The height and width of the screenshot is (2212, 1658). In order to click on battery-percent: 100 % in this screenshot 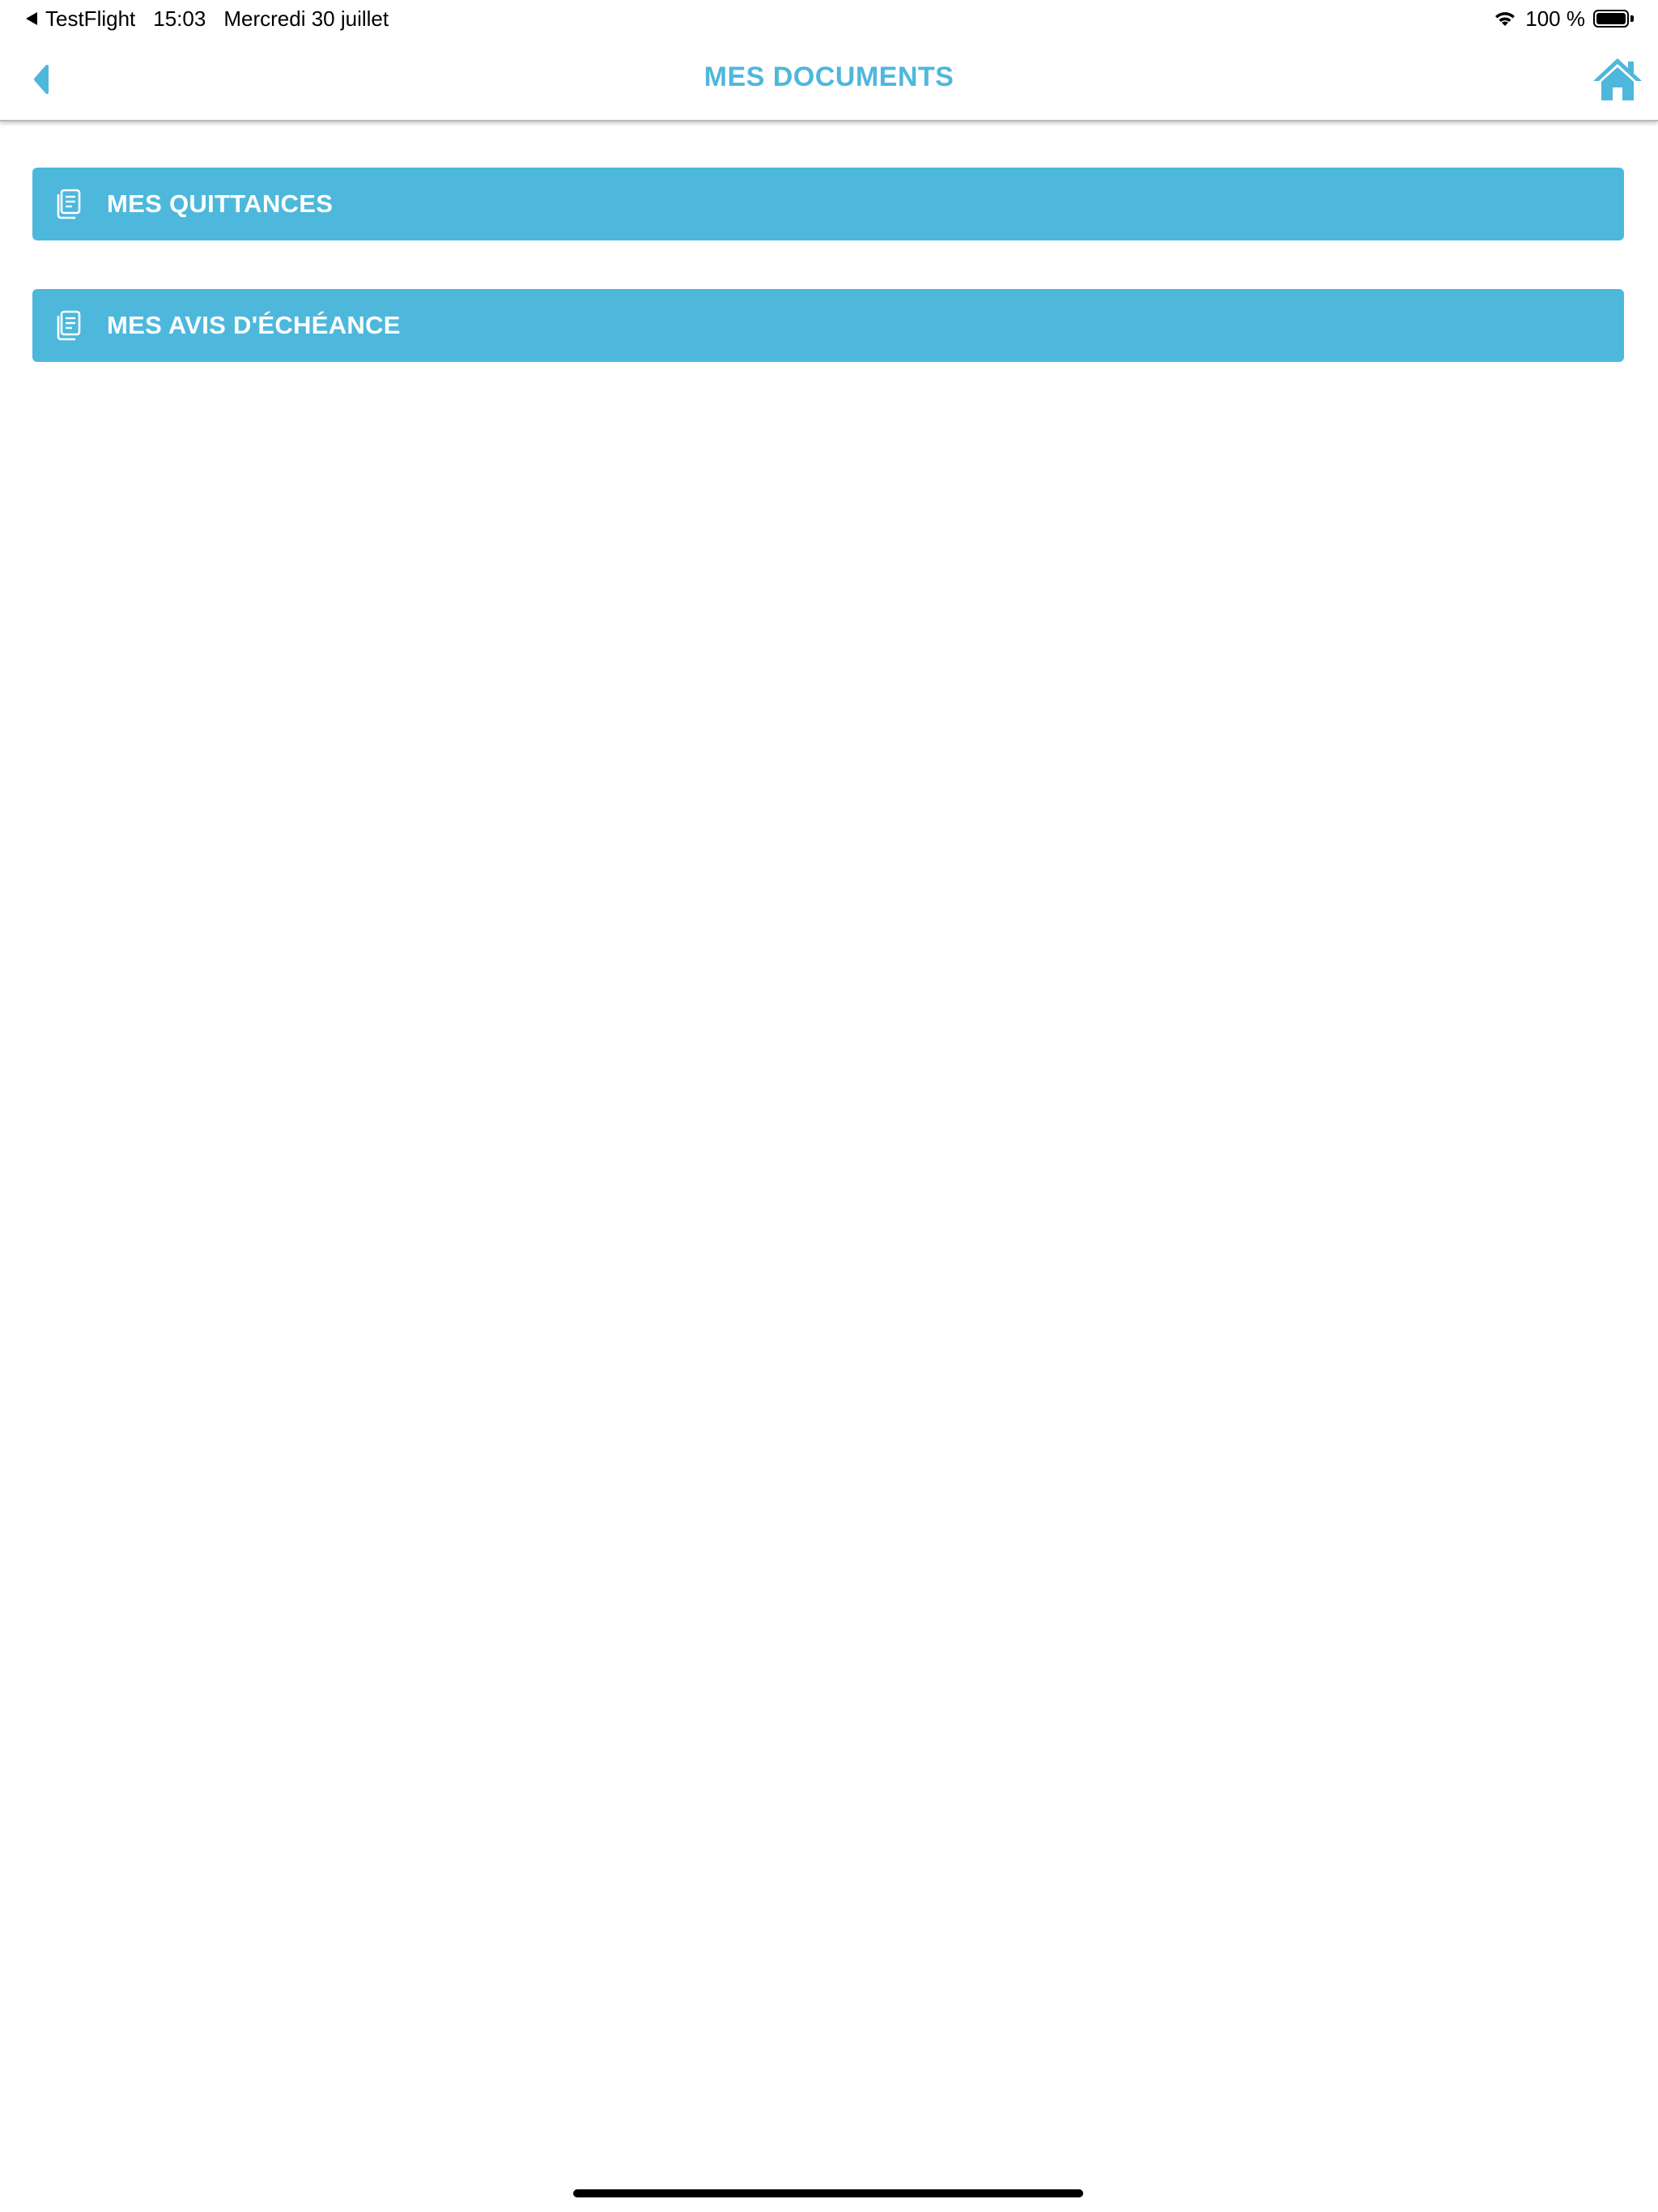, I will do `click(1555, 19)`.